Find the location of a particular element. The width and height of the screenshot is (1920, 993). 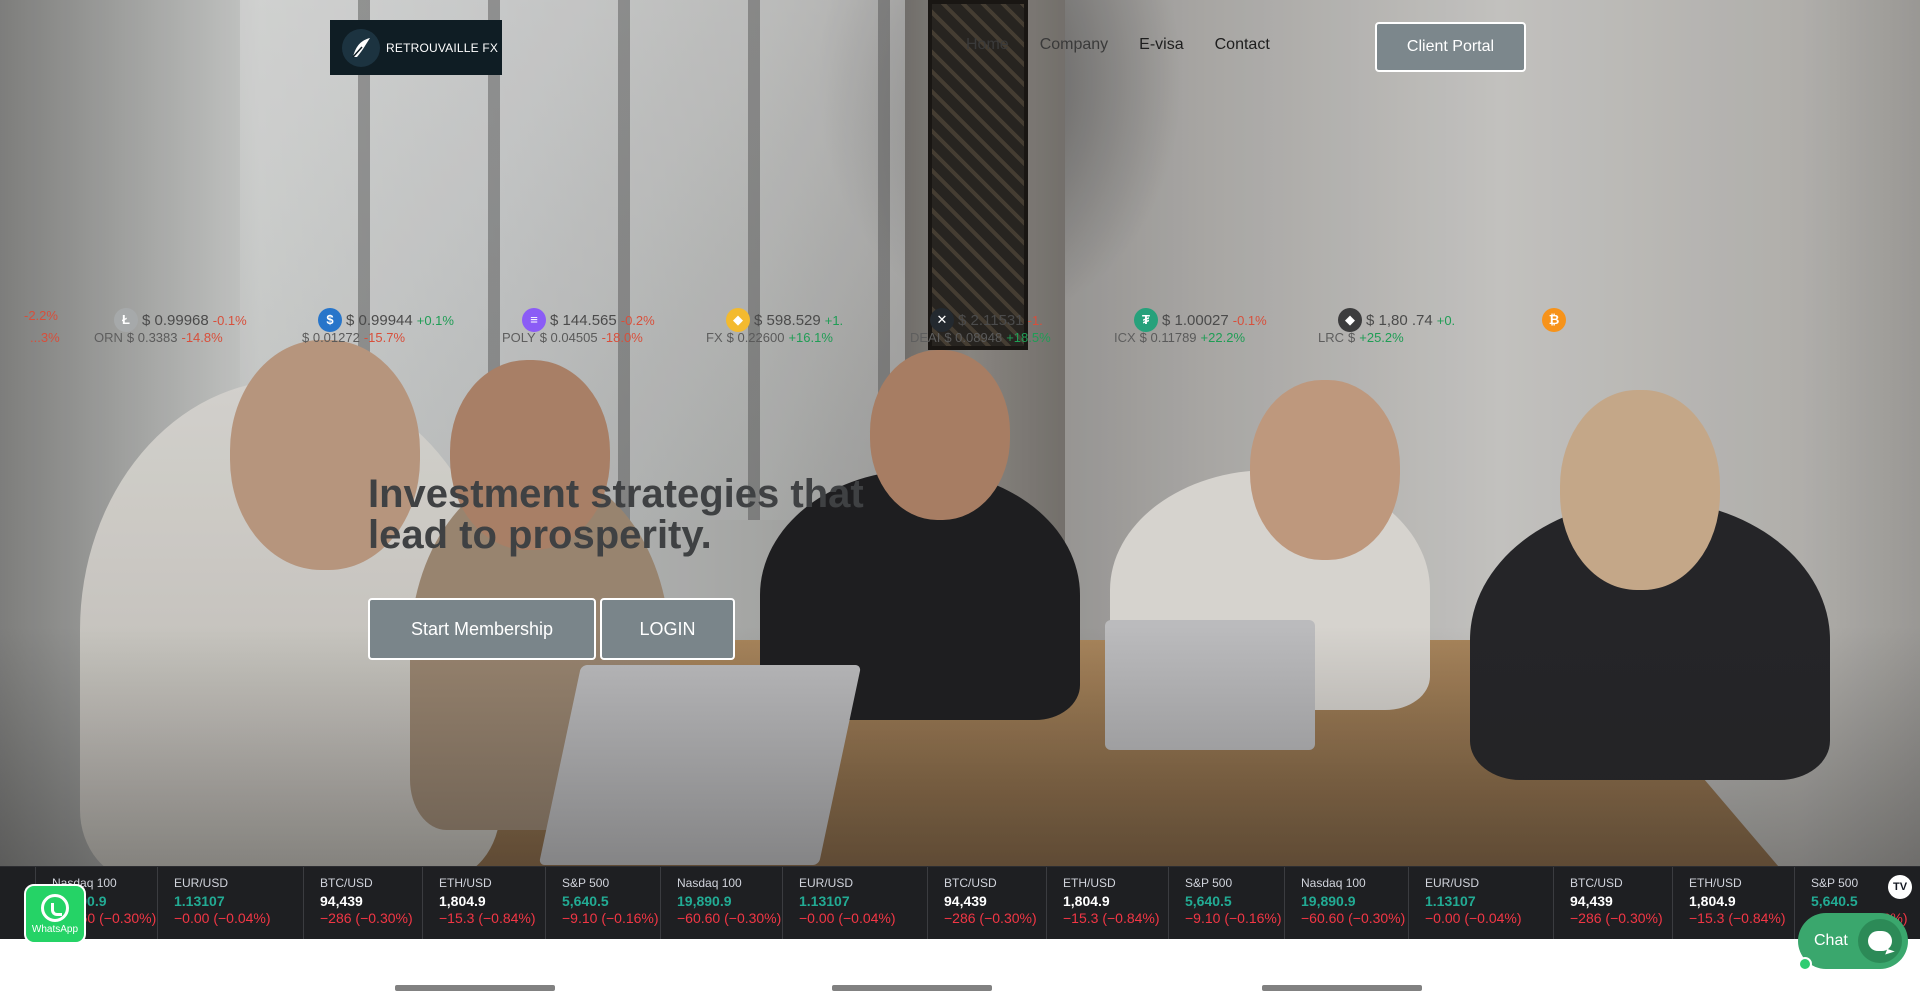

site-logo: RETROUVAILLE FX is located at coordinates (416, 47).